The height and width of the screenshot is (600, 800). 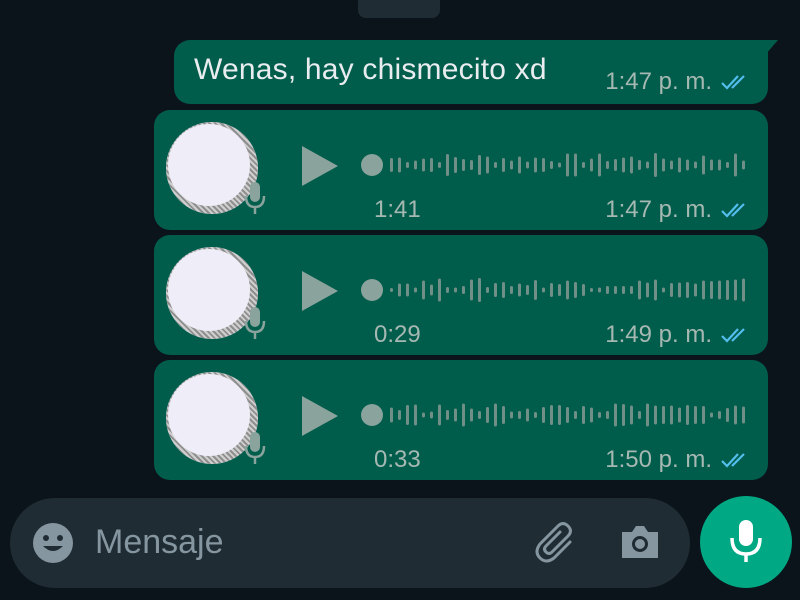 I want to click on voice-duration: 0:33, so click(x=397, y=459).